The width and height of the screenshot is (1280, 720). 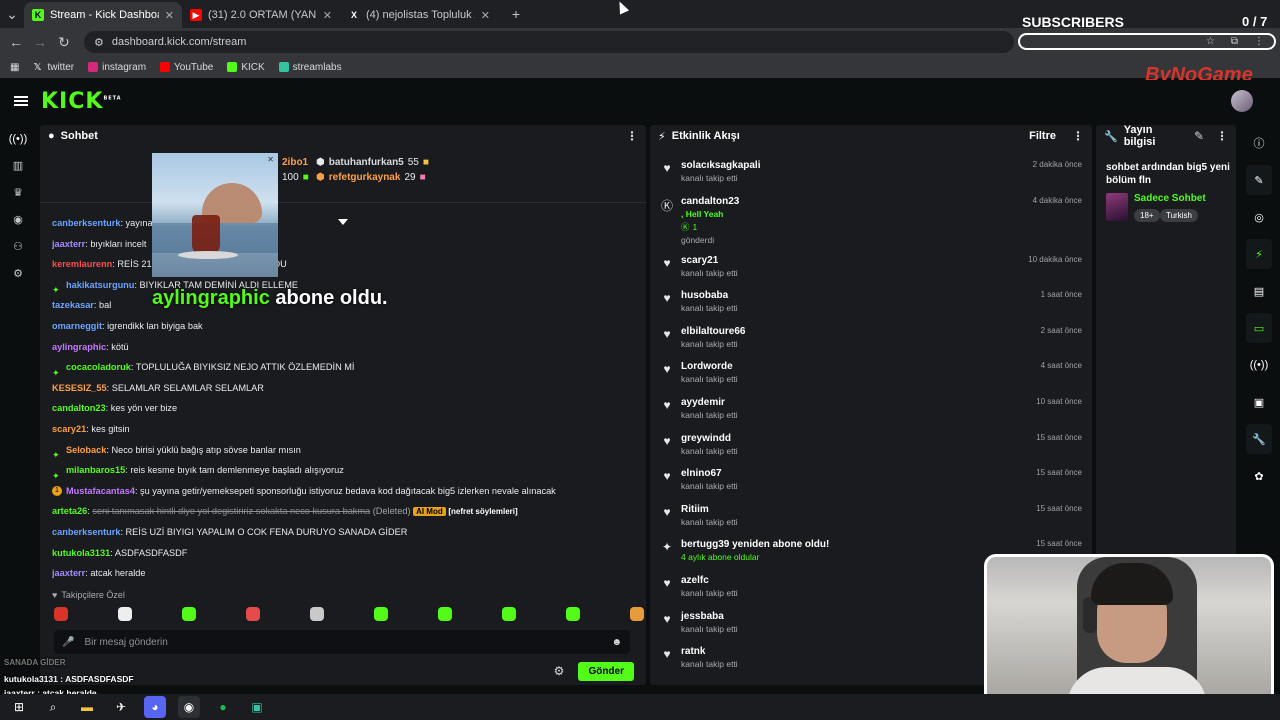 What do you see at coordinates (86, 450) in the screenshot?
I see `chat-username: Seloback` at bounding box center [86, 450].